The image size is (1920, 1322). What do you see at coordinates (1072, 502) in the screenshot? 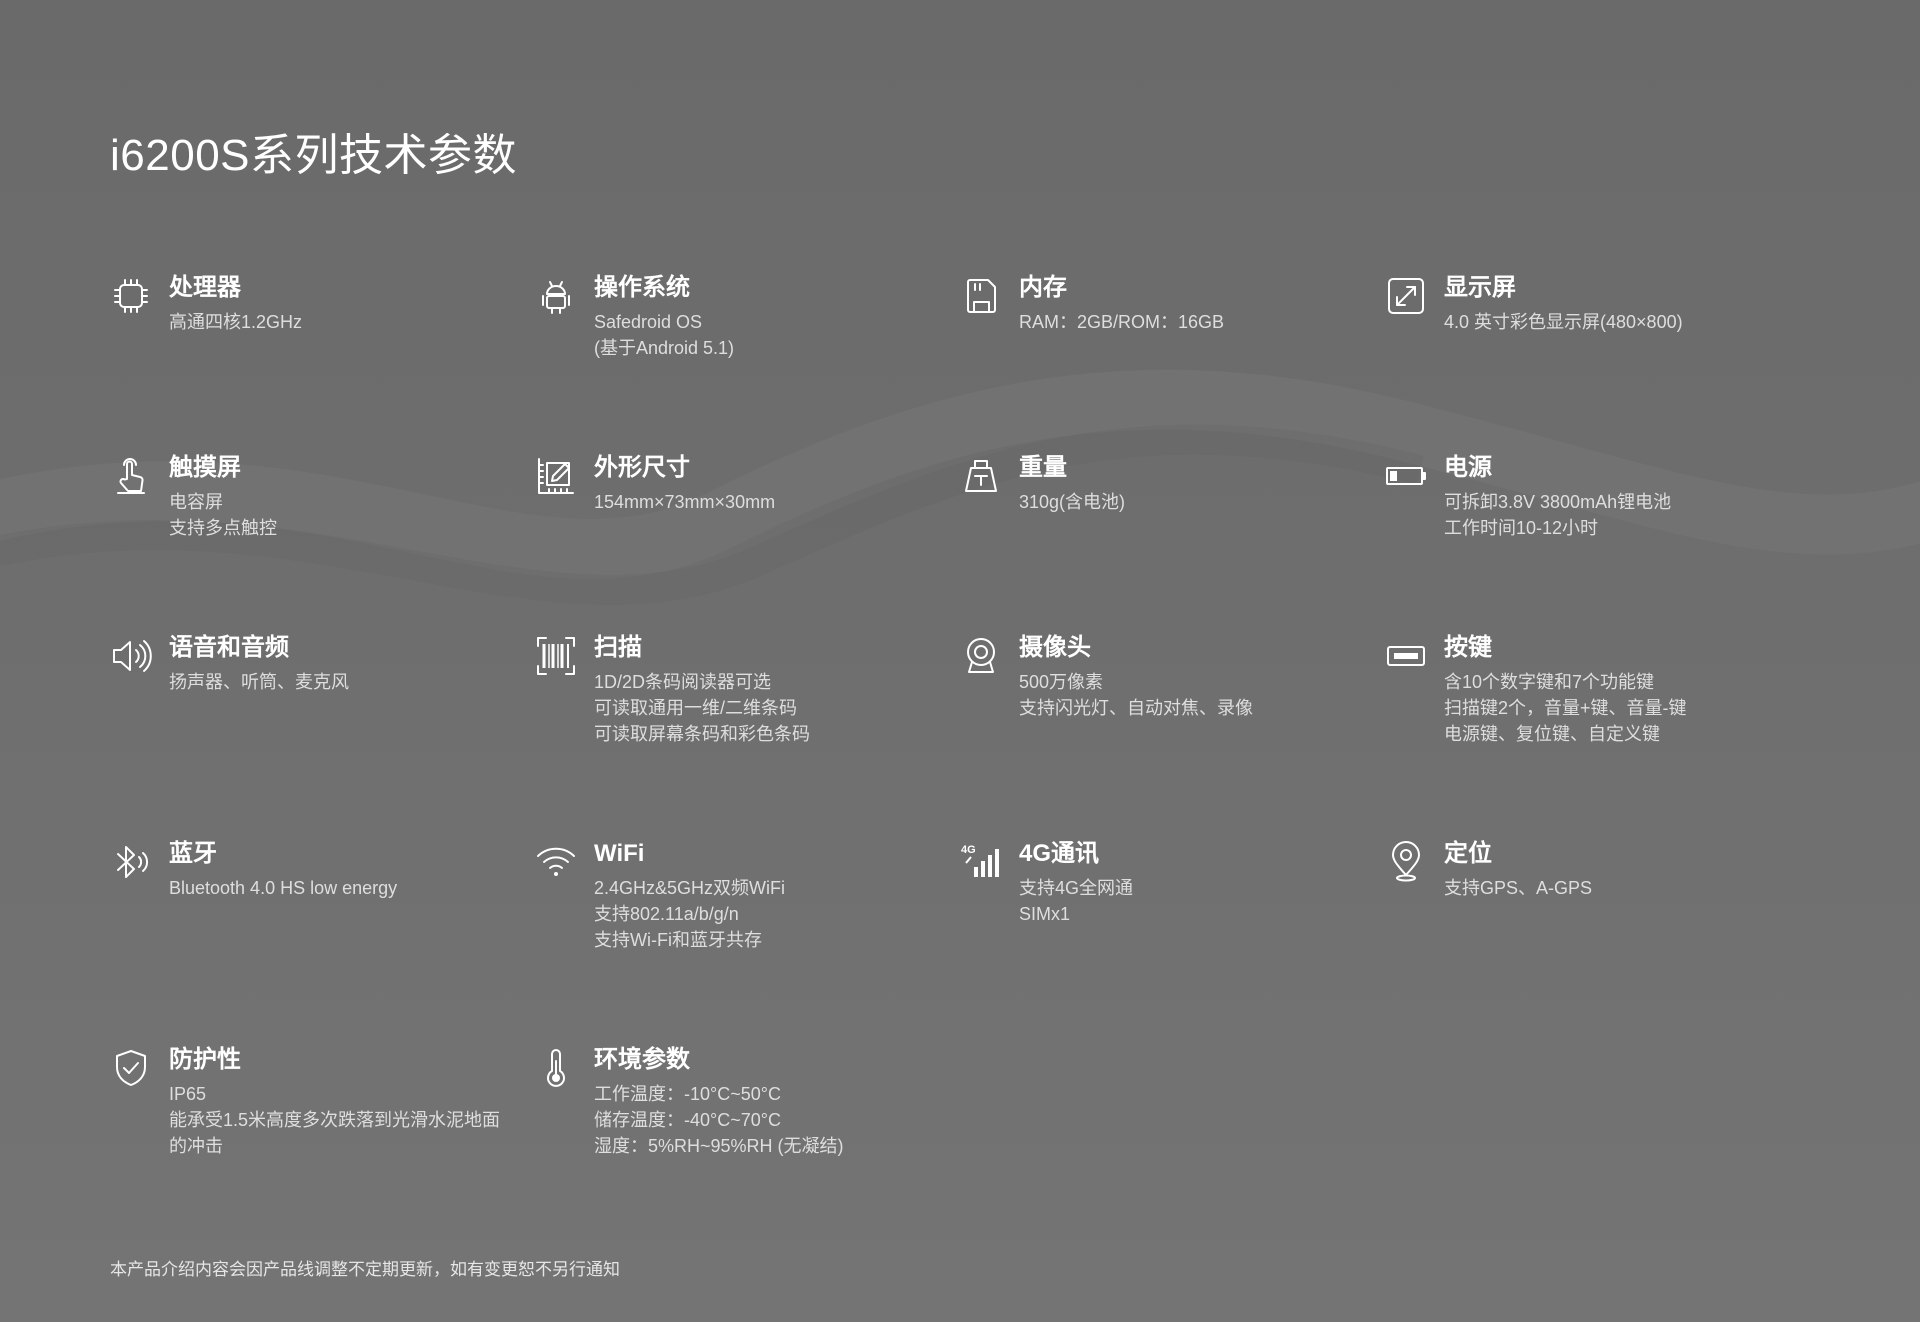
I see `spec-line: 310g(含电池)` at bounding box center [1072, 502].